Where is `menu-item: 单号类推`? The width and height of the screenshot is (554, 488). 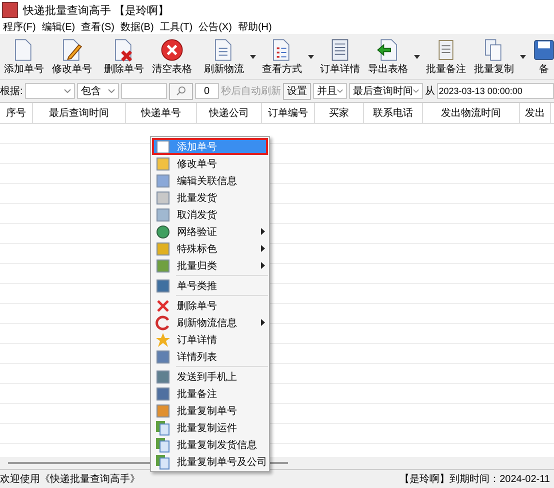 menu-item: 单号类推 is located at coordinates (210, 285).